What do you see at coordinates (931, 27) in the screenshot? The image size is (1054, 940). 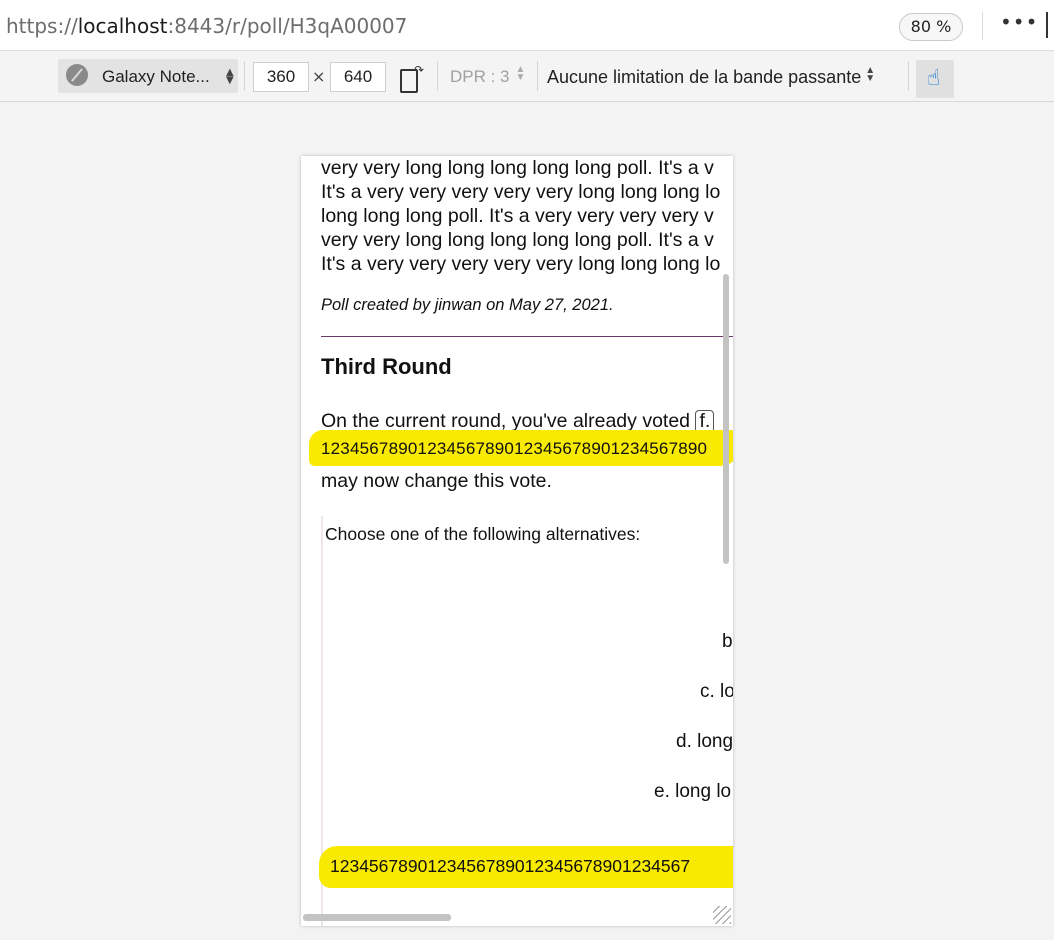 I see `zoom-level-button: 80 %` at bounding box center [931, 27].